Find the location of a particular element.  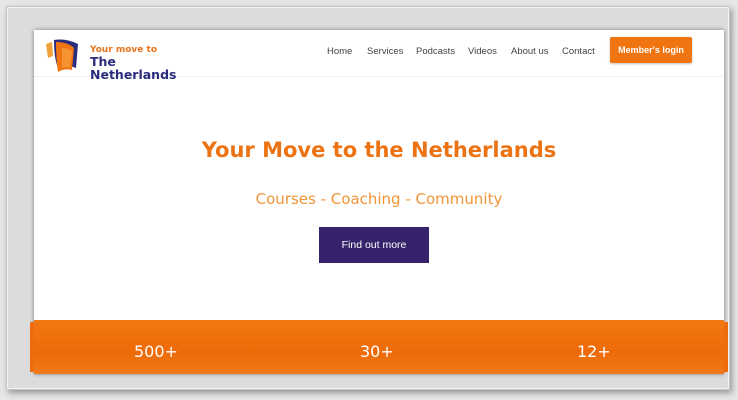

hero-subtitle: Courses - Coaching - Community is located at coordinates (379, 199).